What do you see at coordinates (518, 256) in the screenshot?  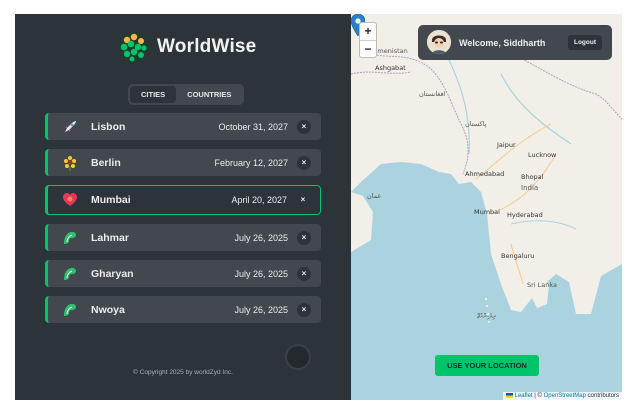 I see `map-label-bengaluru: Bengaluru` at bounding box center [518, 256].